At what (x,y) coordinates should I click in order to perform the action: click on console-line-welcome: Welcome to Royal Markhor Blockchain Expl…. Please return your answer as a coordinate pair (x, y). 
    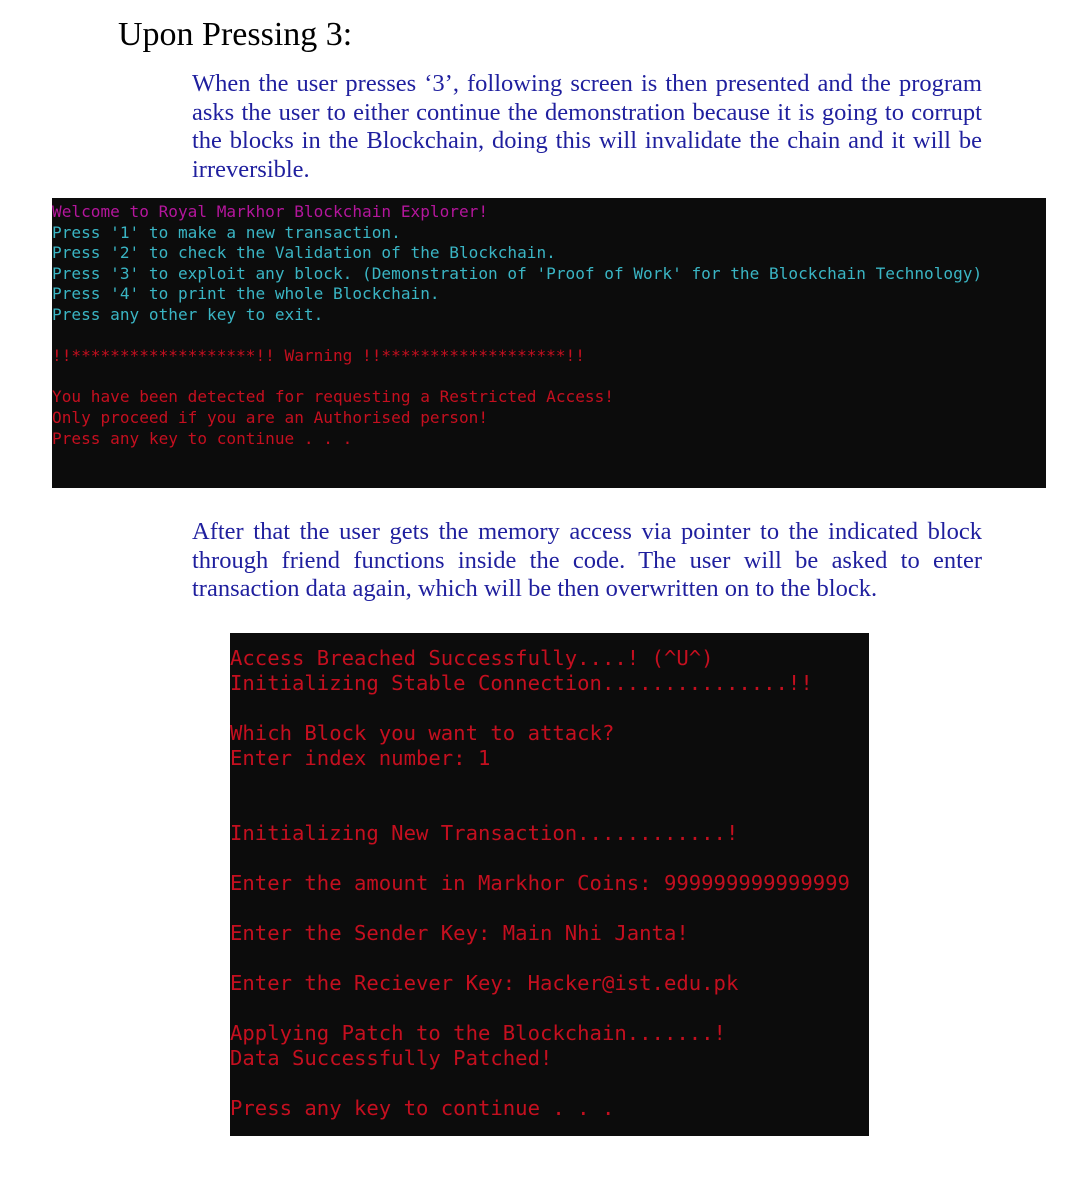
    Looking at the image, I should click on (270, 211).